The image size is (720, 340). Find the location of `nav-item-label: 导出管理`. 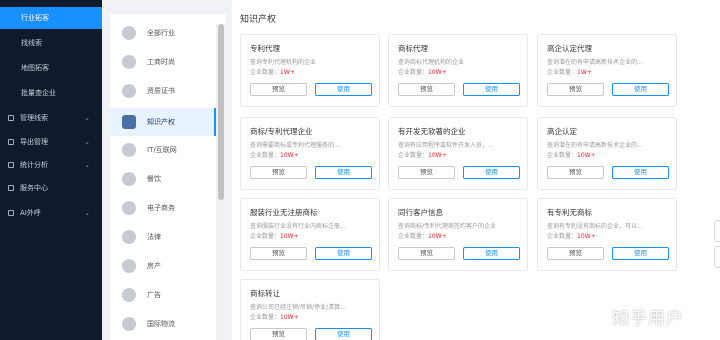

nav-item-label: 导出管理 is located at coordinates (34, 142).